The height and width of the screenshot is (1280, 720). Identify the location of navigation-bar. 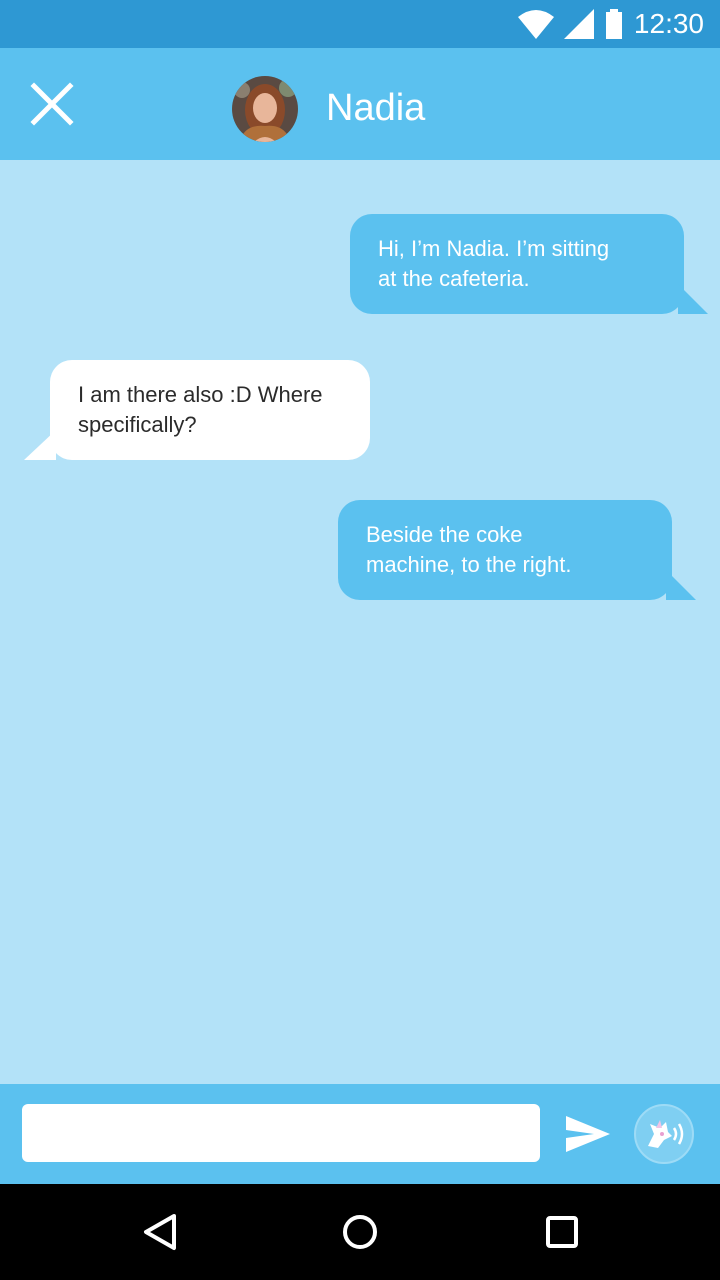
(360, 1232).